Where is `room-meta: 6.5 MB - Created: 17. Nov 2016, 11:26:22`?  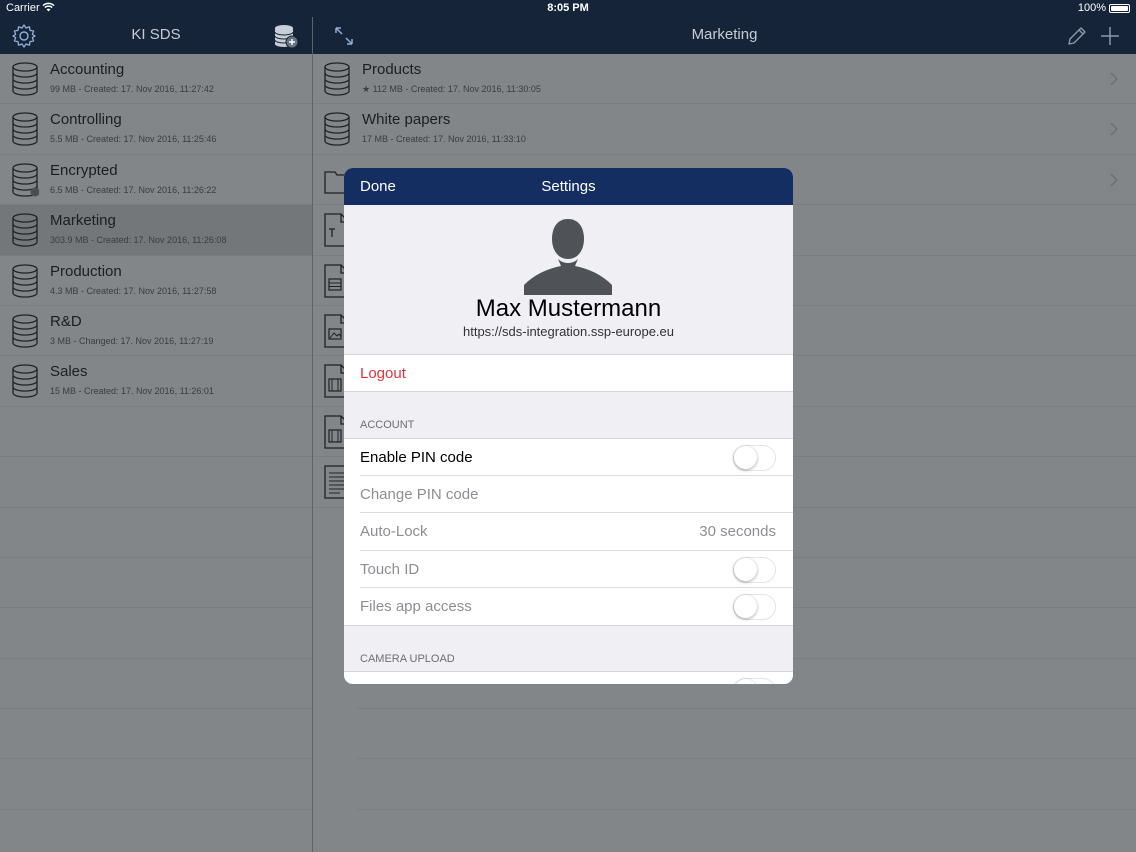 room-meta: 6.5 MB - Created: 17. Nov 2016, 11:26:22 is located at coordinates (133, 189).